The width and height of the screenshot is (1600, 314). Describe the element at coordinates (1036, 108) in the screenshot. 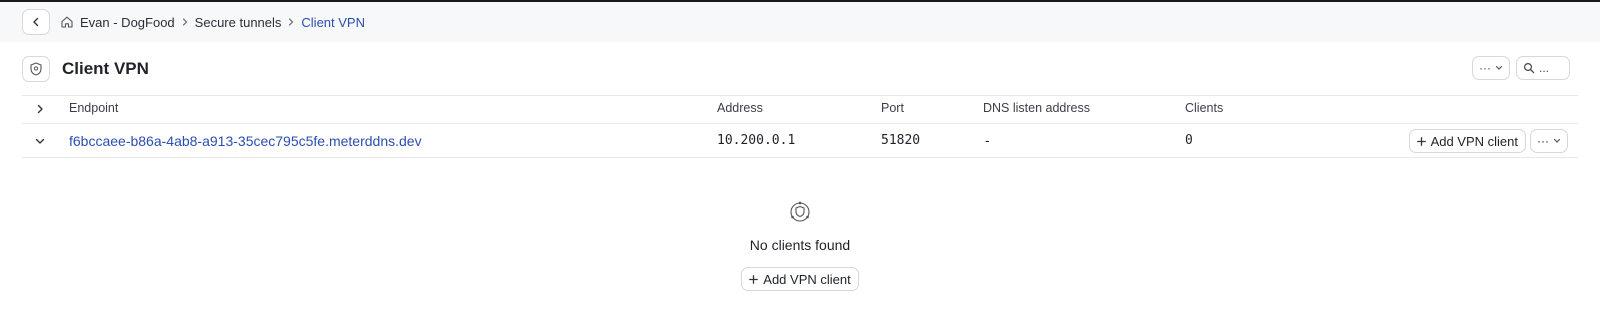

I see `column-header-dns-listen-address: DNS listen address` at that location.